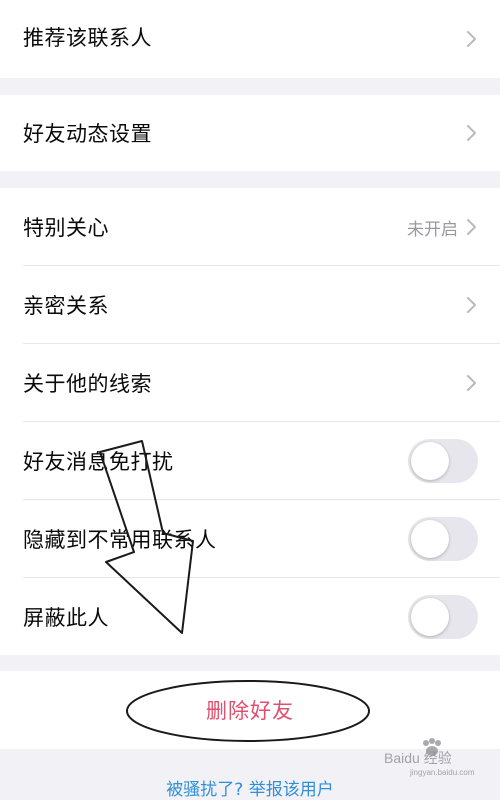  What do you see at coordinates (66, 228) in the screenshot?
I see `special-care-label: 特别关心` at bounding box center [66, 228].